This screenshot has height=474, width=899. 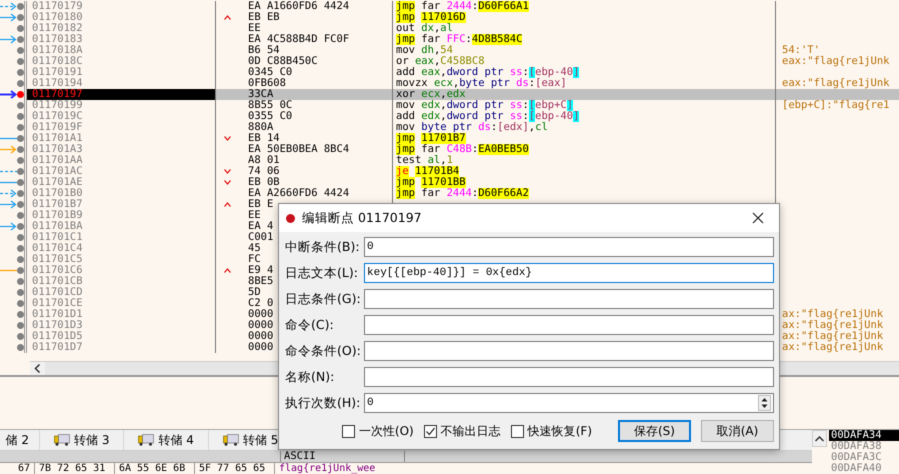 What do you see at coordinates (261, 226) in the screenshot?
I see `bytes-cell: EA 4` at bounding box center [261, 226].